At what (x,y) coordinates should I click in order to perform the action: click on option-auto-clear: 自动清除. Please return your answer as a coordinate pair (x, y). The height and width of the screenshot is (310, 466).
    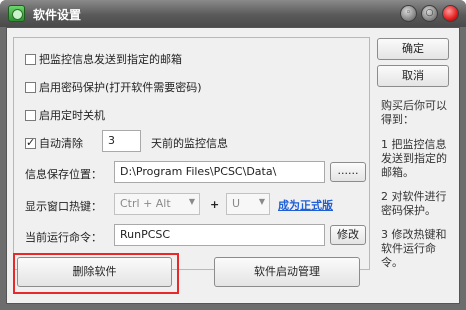
    Looking at the image, I should click on (54, 143).